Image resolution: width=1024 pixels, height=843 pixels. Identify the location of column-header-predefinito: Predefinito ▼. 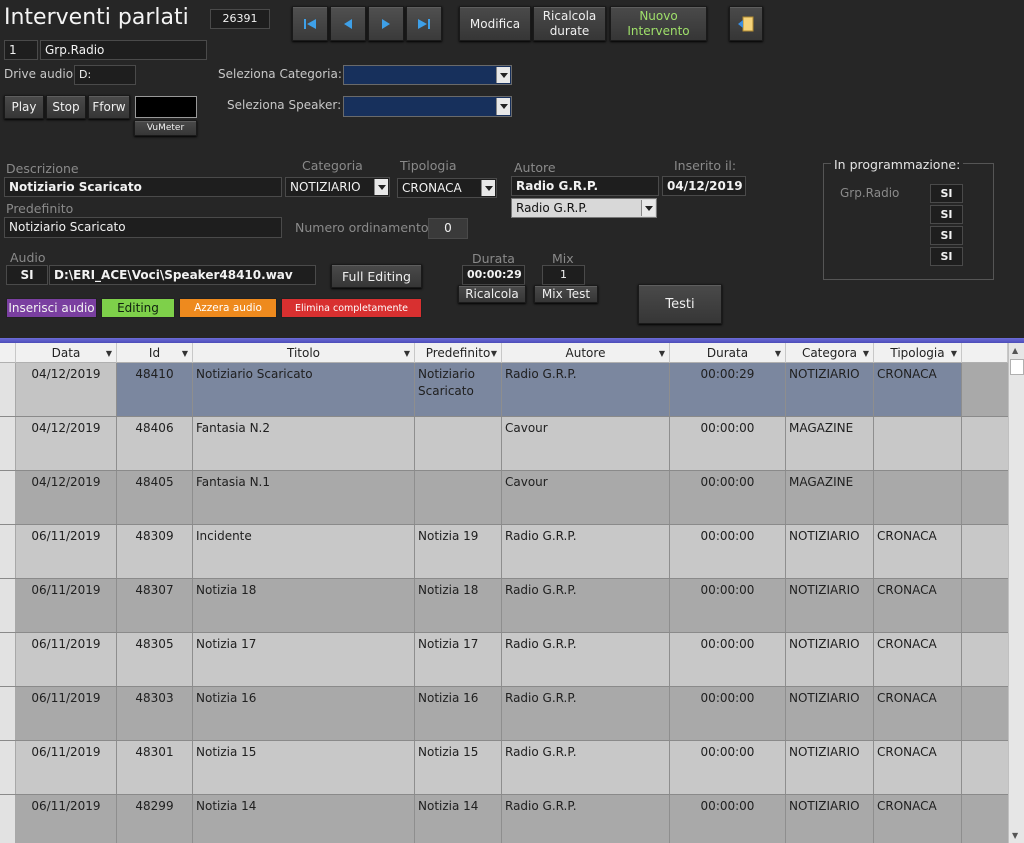
(458, 353).